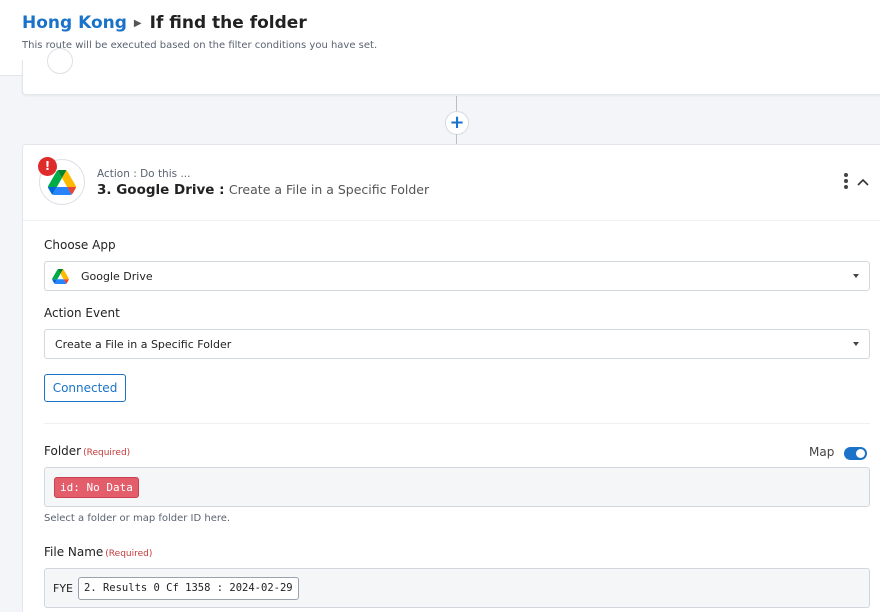 Image resolution: width=880 pixels, height=612 pixels. I want to click on add-step-button: +, so click(457, 123).